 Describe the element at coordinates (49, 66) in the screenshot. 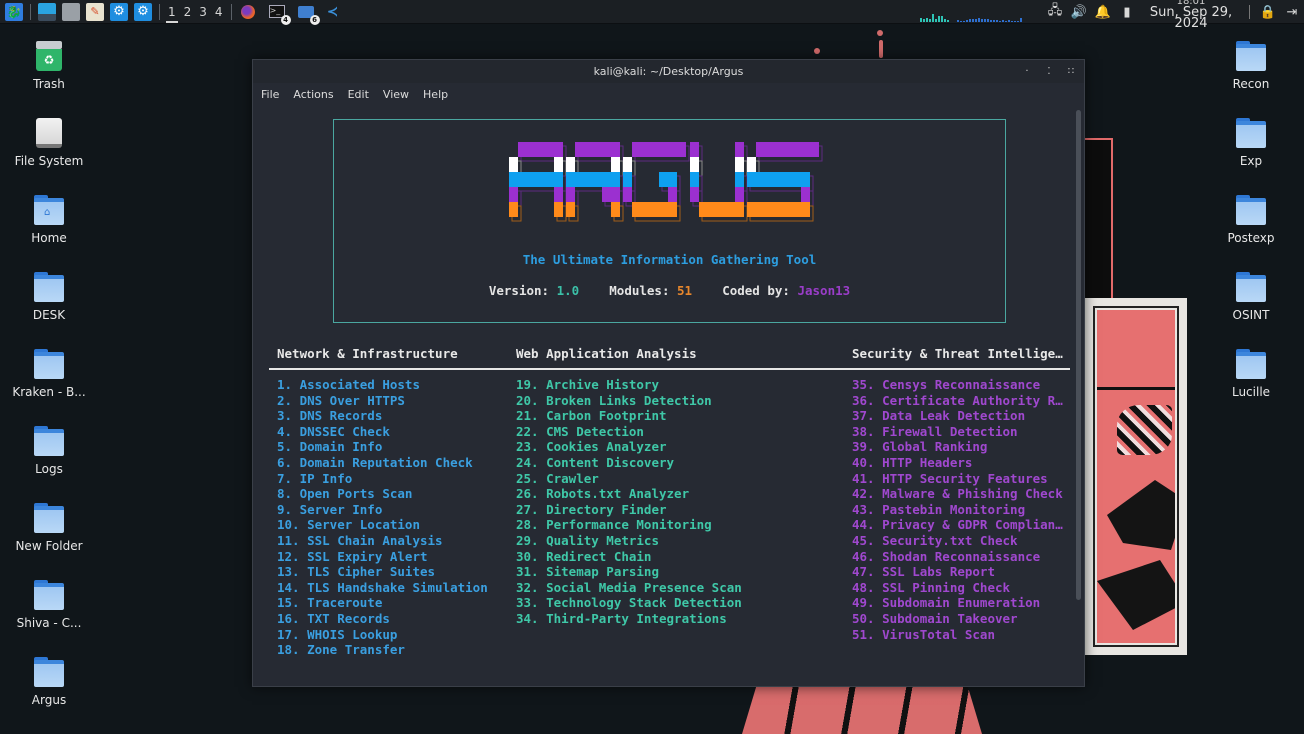

I see `desktop-icon-trash: ♻ Trash` at that location.